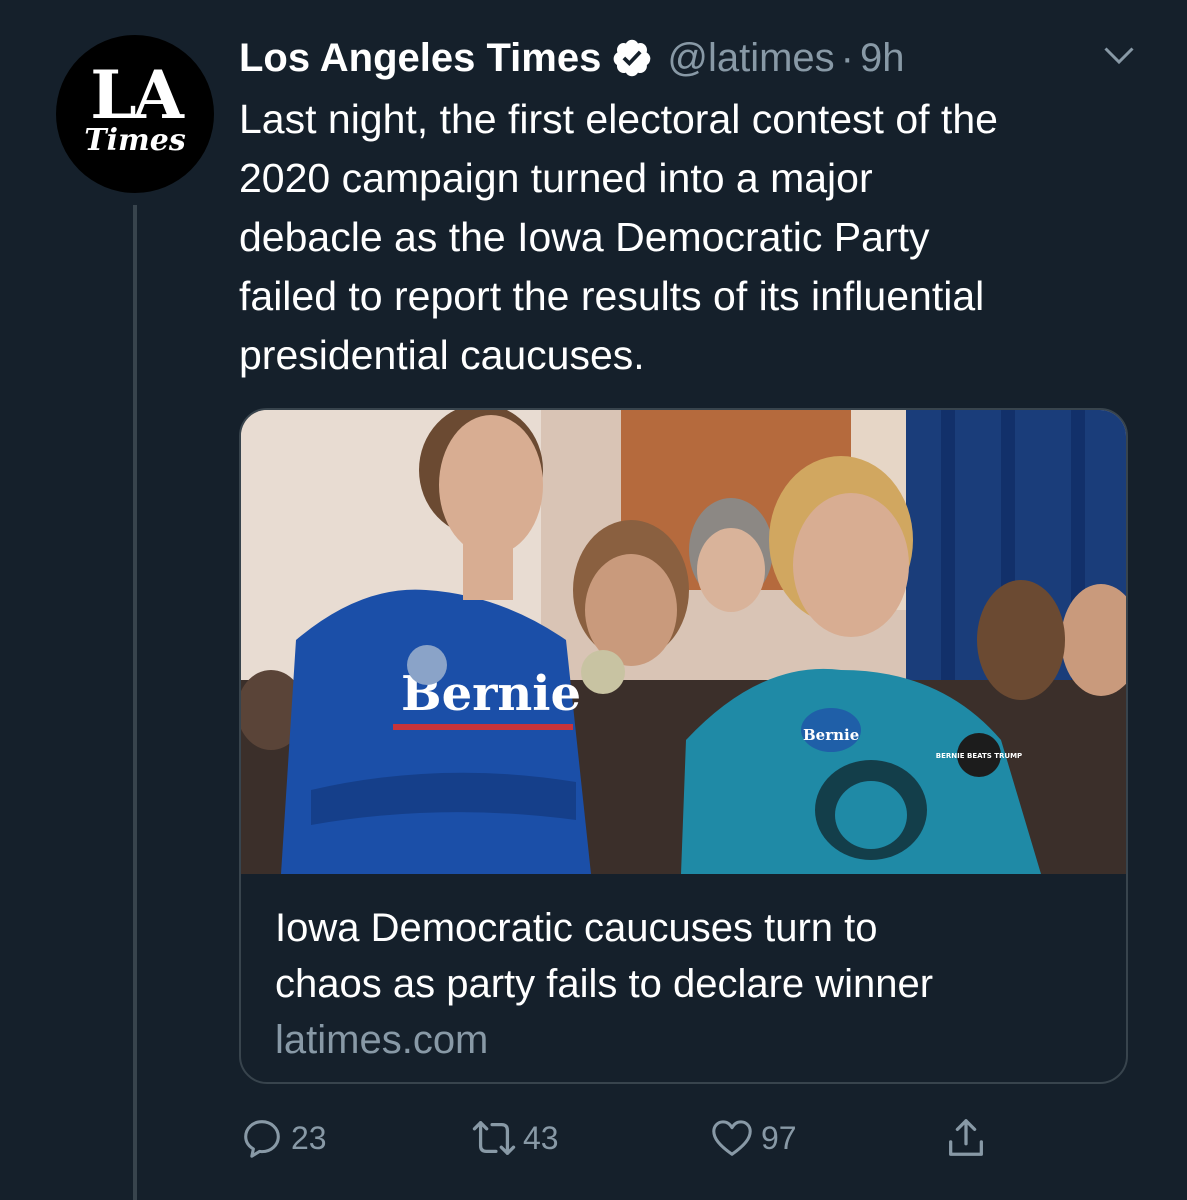 The height and width of the screenshot is (1200, 1187). I want to click on card-domain: latimes.com, so click(685, 1040).